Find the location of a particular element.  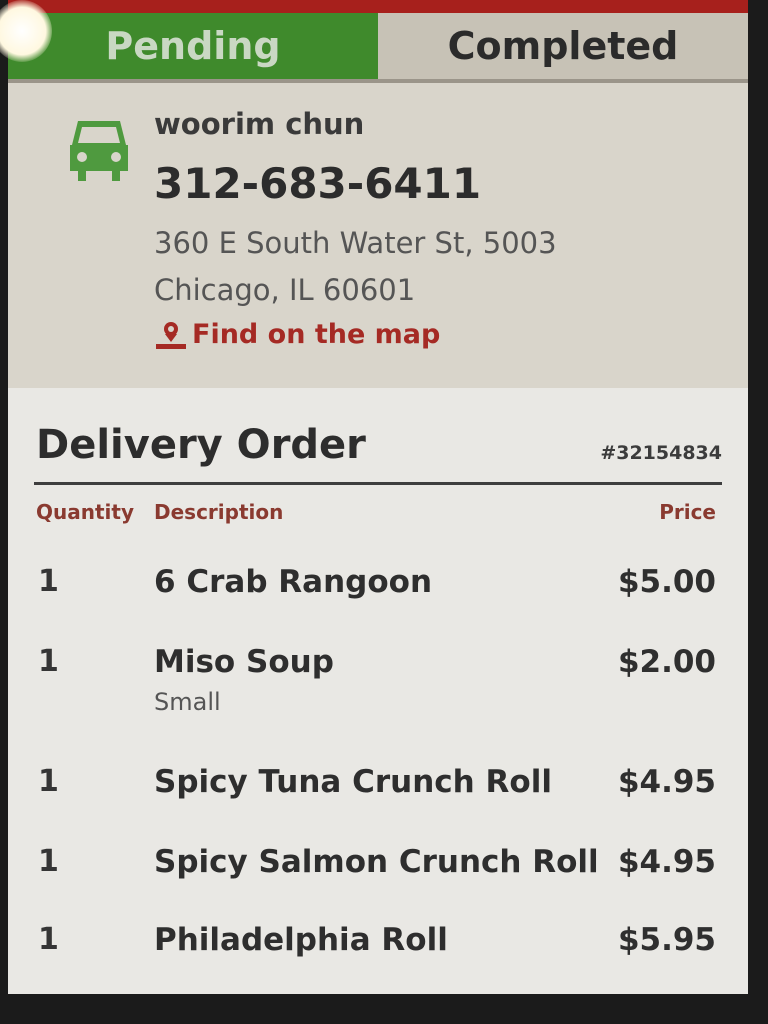

item-description: Spicy Salmon Crunch Roll is located at coordinates (376, 862).